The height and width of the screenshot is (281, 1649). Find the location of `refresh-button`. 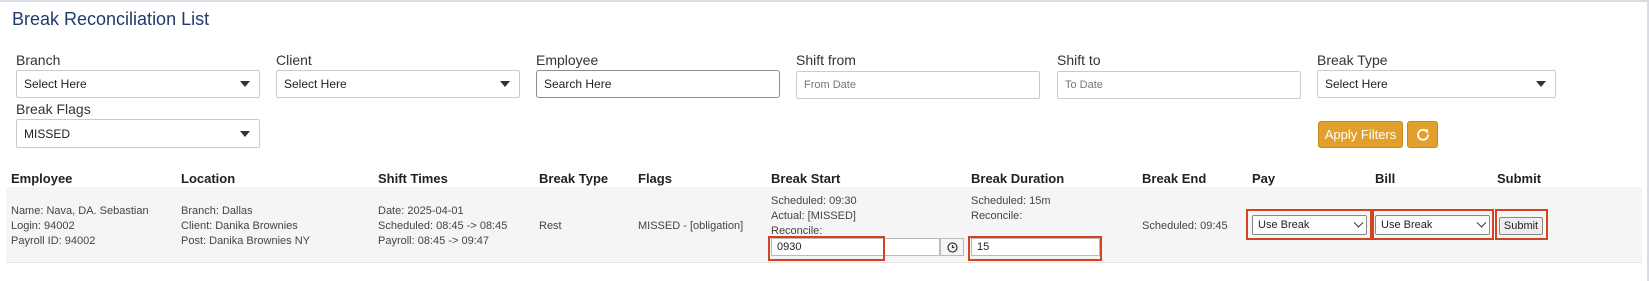

refresh-button is located at coordinates (1422, 134).